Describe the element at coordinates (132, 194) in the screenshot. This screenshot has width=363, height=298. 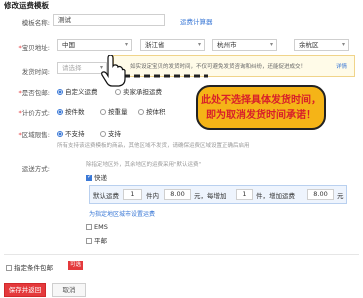
I see `first-qty-input: 1` at that location.